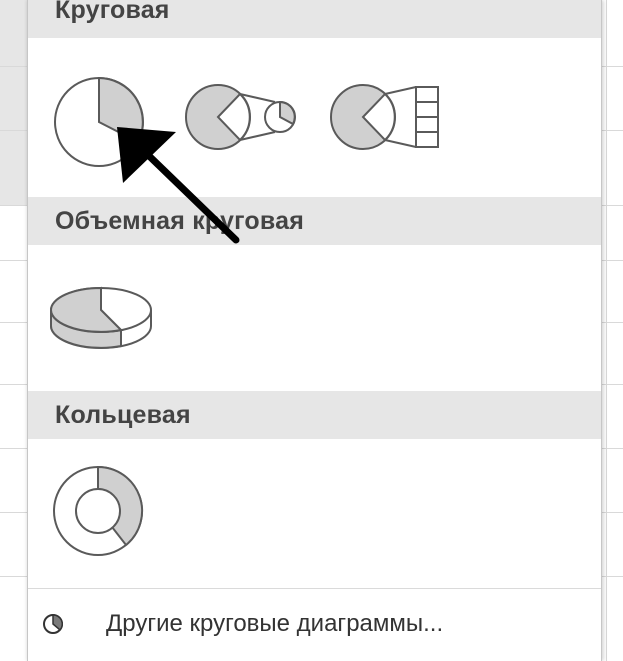 The width and height of the screenshot is (623, 661). Describe the element at coordinates (123, 414) in the screenshot. I see `section-title: Кольцевая` at that location.